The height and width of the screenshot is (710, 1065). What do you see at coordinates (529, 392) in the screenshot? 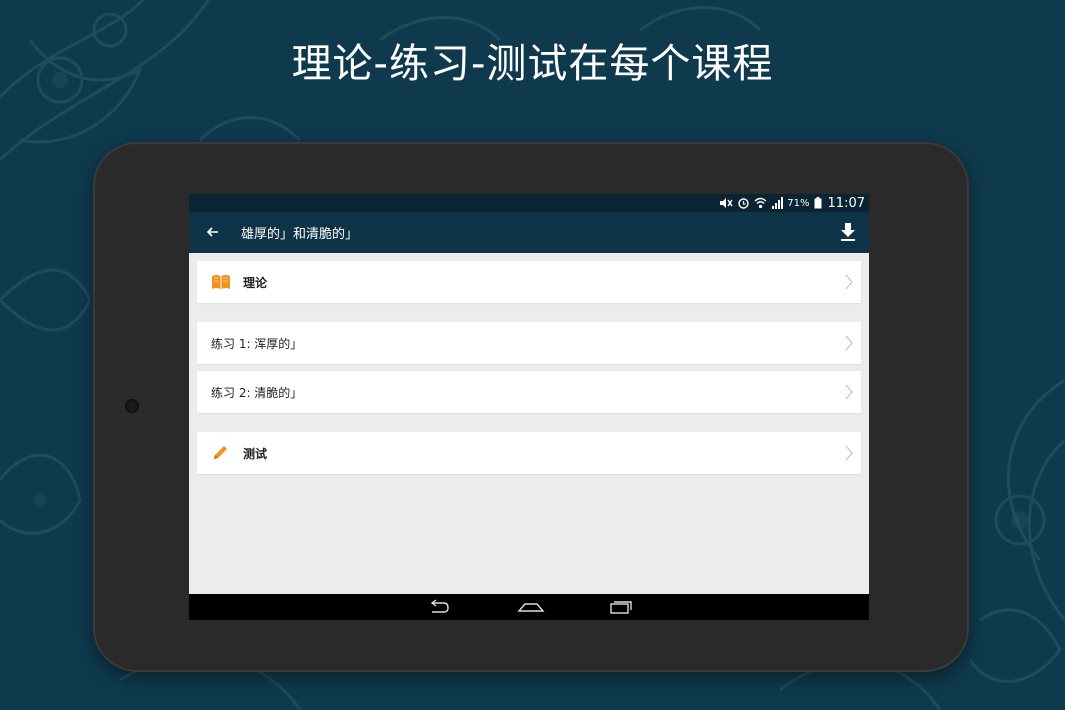
I see `exercise-2-card: 练习 2: 清脆的」` at bounding box center [529, 392].